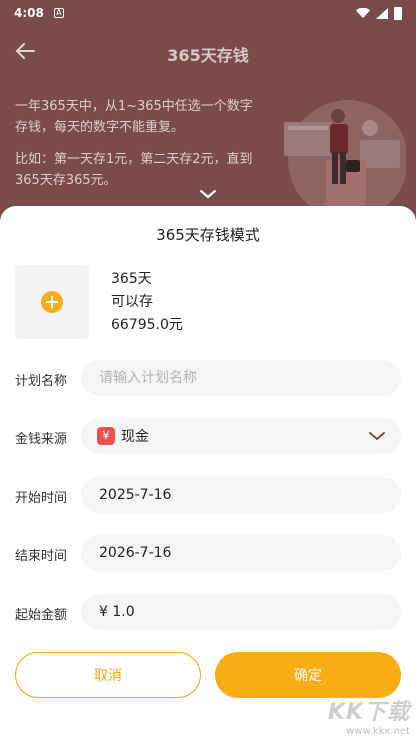 The image size is (416, 741). Describe the element at coordinates (241, 436) in the screenshot. I see `money-source-select: ¥ 现金` at that location.